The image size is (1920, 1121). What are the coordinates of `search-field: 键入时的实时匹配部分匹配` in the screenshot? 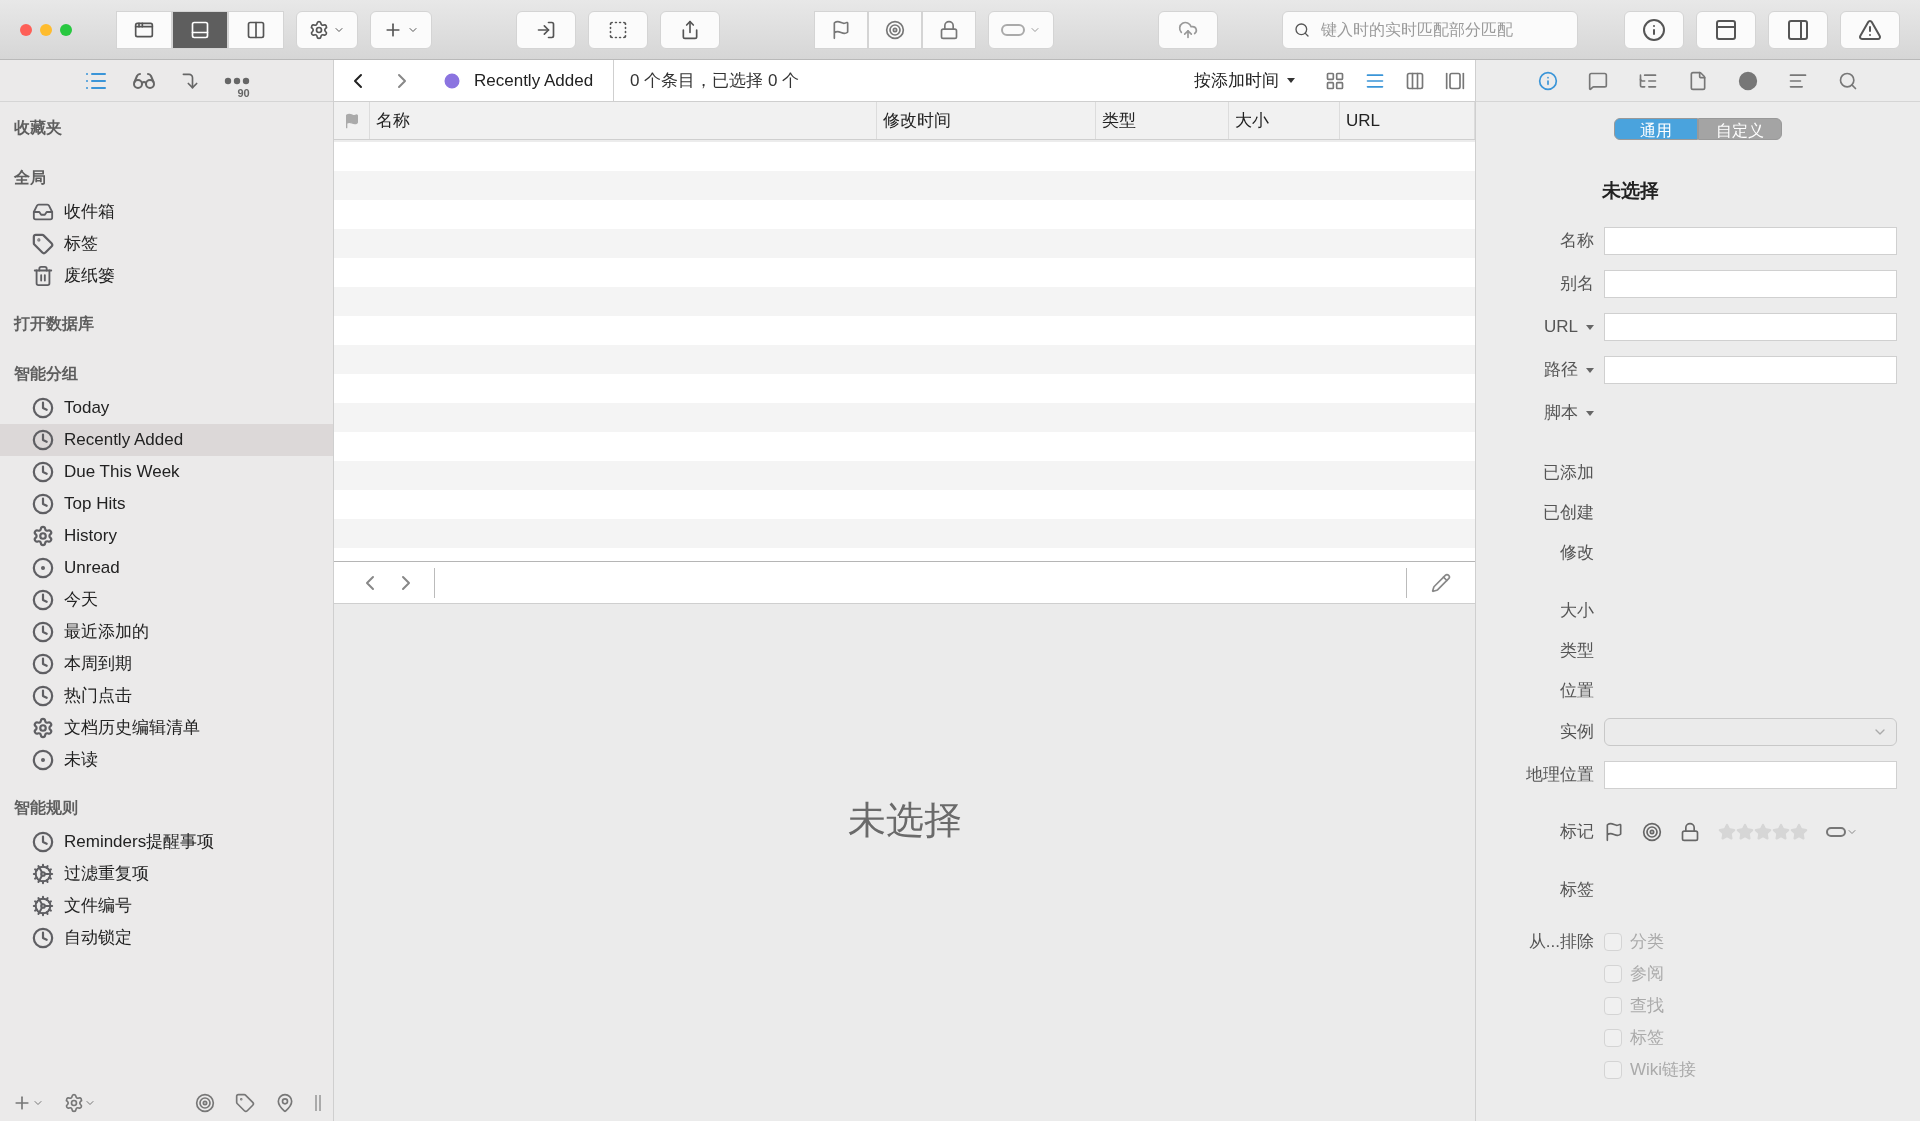 It's located at (1430, 29).